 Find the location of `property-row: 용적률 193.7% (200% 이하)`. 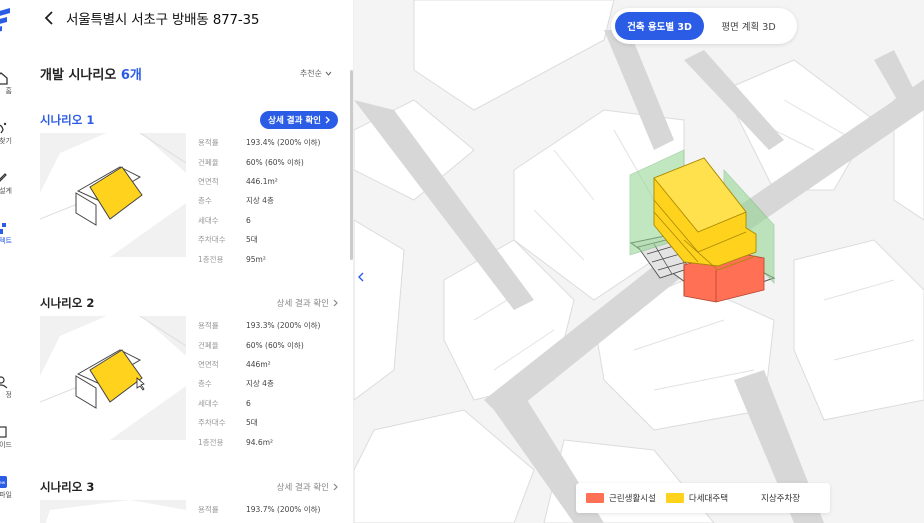

property-row: 용적률 193.7% (200% 이하) is located at coordinates (268, 509).